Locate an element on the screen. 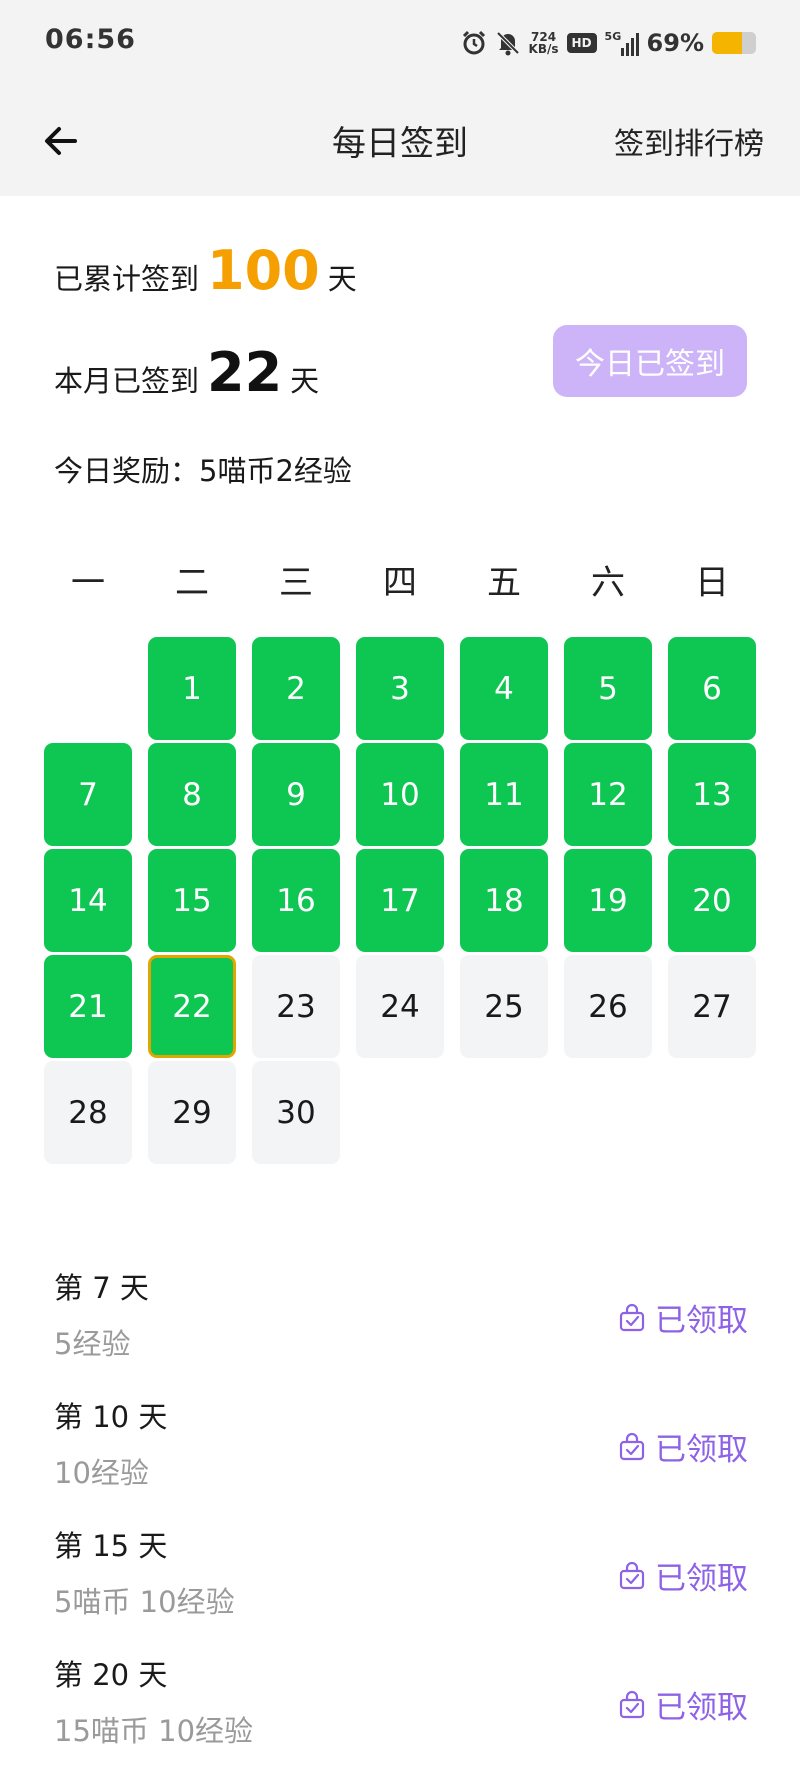 The image size is (800, 1778). calendar-day: 4 is located at coordinates (504, 688).